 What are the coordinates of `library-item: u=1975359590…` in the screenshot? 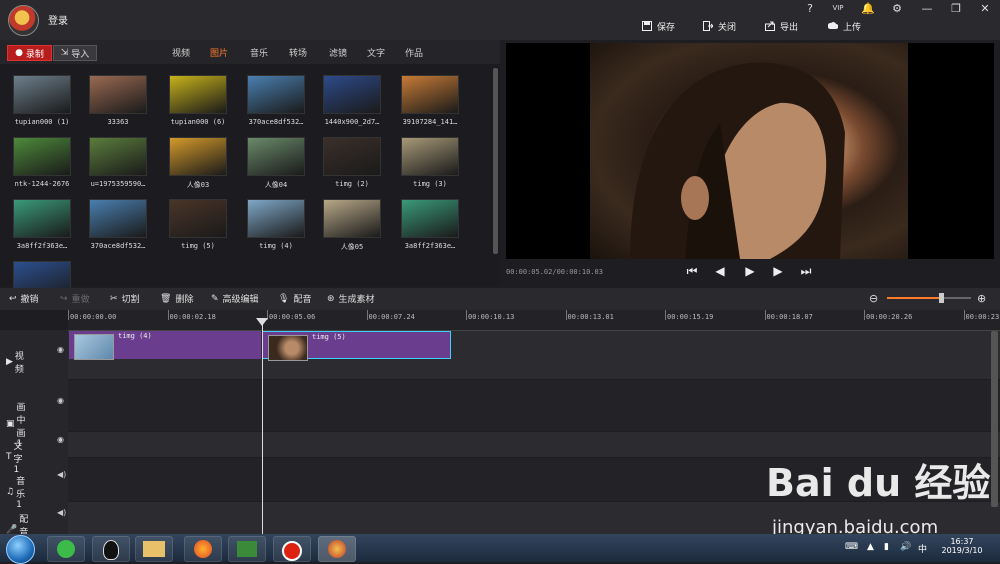 It's located at (118, 162).